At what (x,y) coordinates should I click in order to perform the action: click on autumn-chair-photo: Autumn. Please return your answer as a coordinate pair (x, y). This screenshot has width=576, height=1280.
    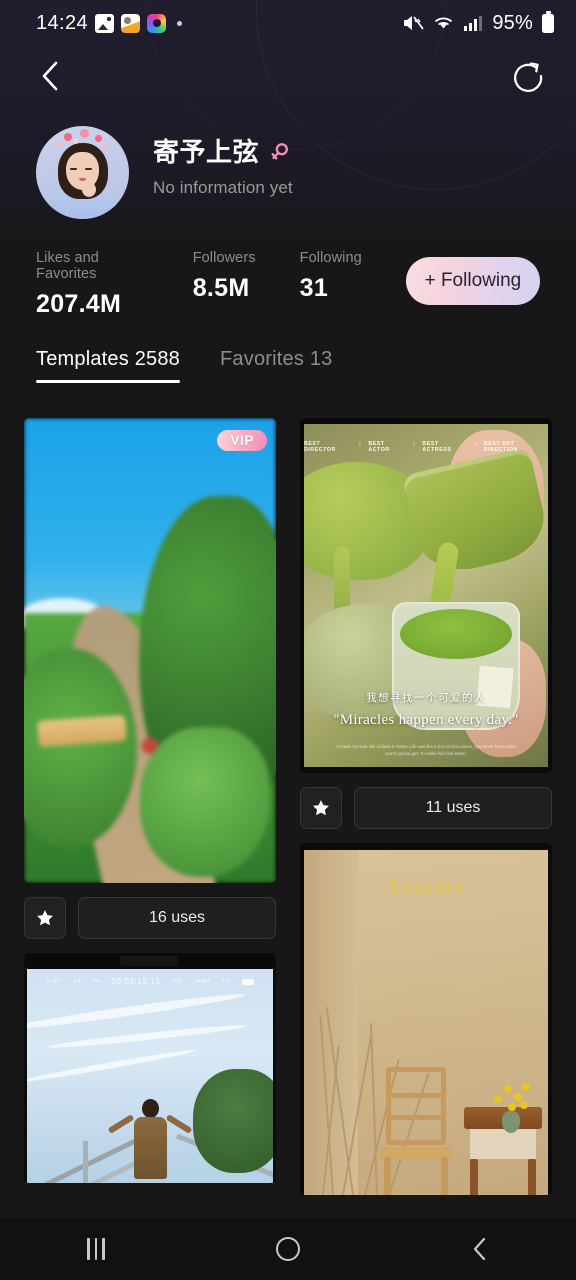
    Looking at the image, I should click on (426, 1019).